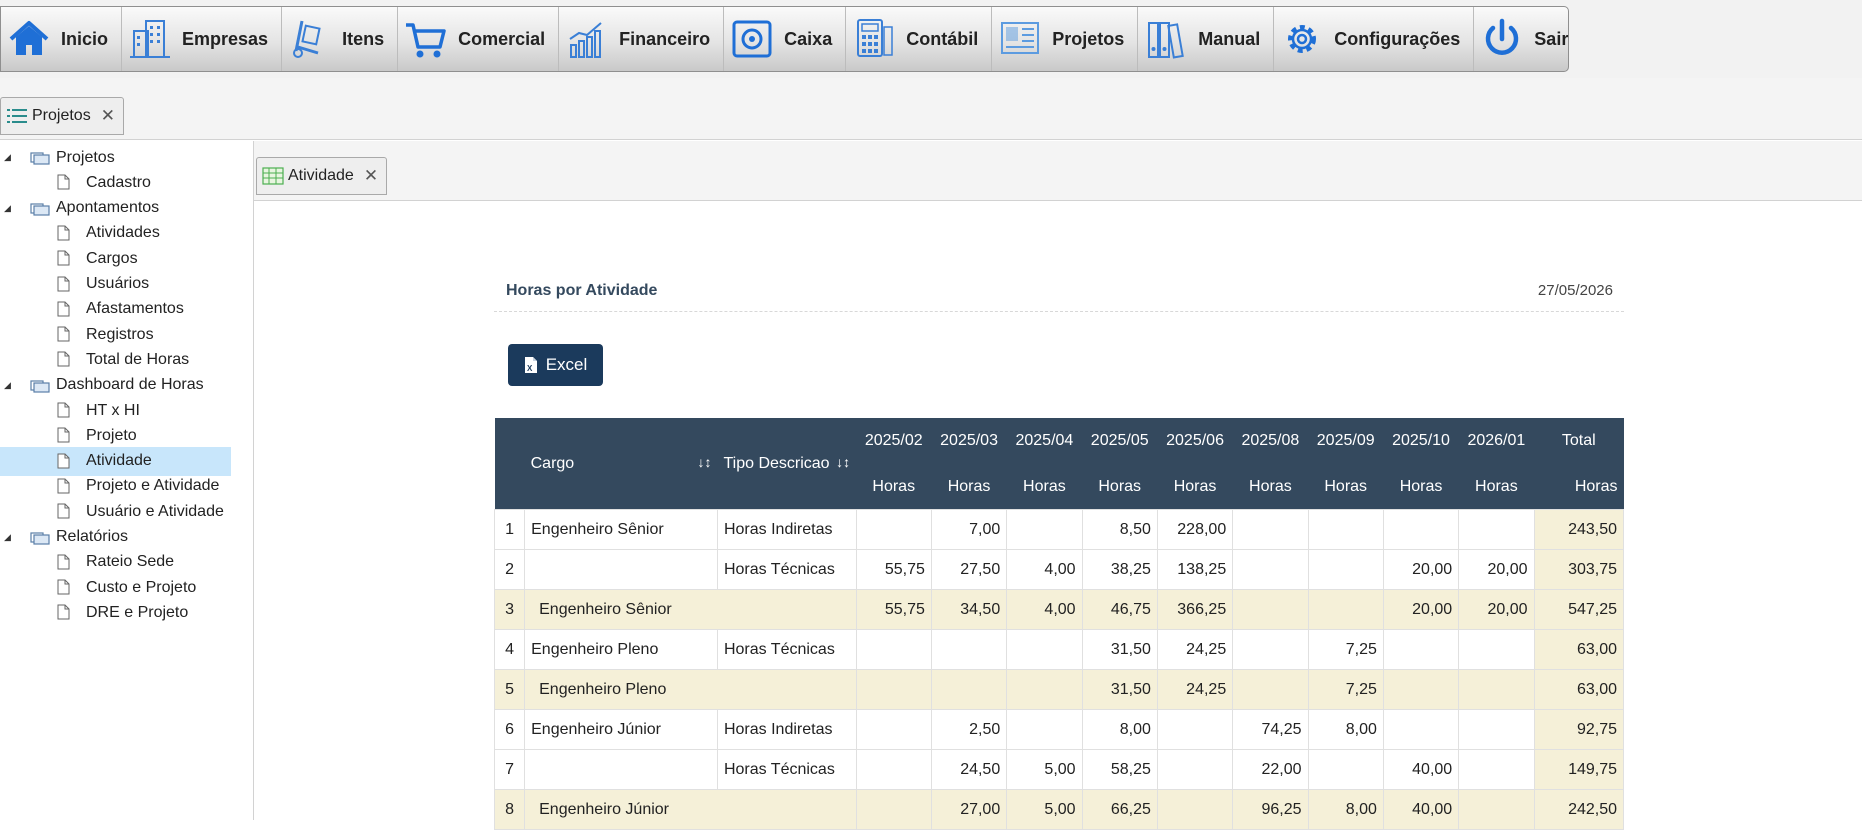 This screenshot has height=830, width=1862. Describe the element at coordinates (1120, 441) in the screenshot. I see `column-header-month: 2025/05` at that location.